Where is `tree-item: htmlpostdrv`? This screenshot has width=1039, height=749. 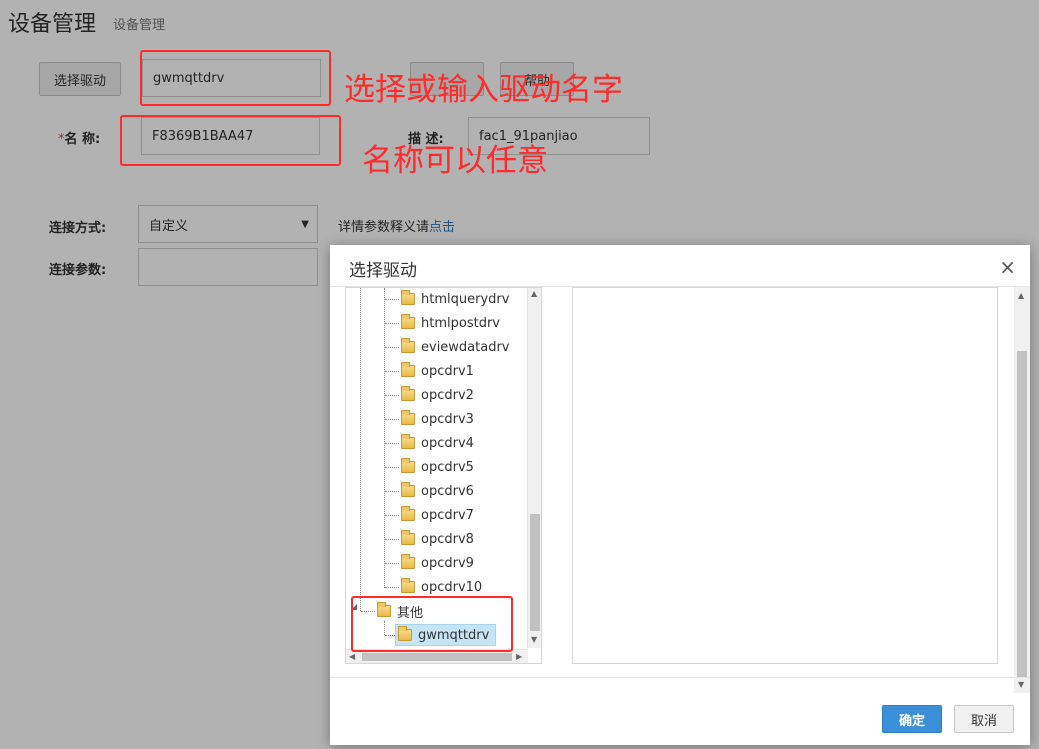
tree-item: htmlpostdrv is located at coordinates (450, 323).